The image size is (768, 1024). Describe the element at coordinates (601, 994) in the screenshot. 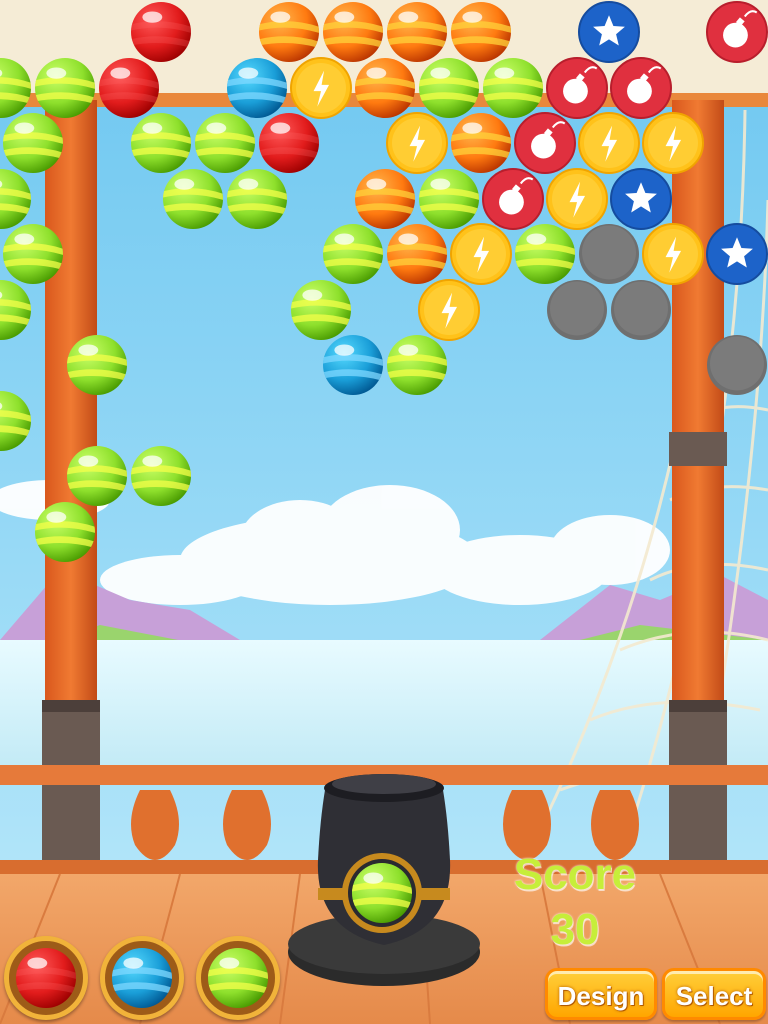

I see `design-button: Design` at that location.